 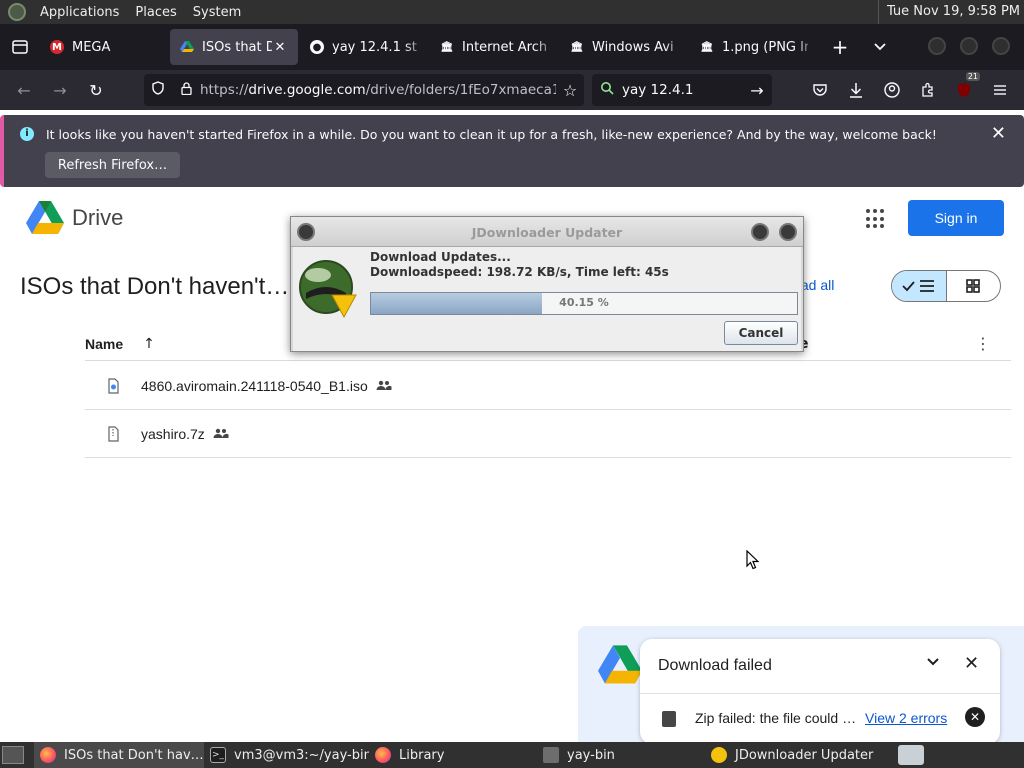 What do you see at coordinates (788, 232) in the screenshot?
I see `dialog-close-button` at bounding box center [788, 232].